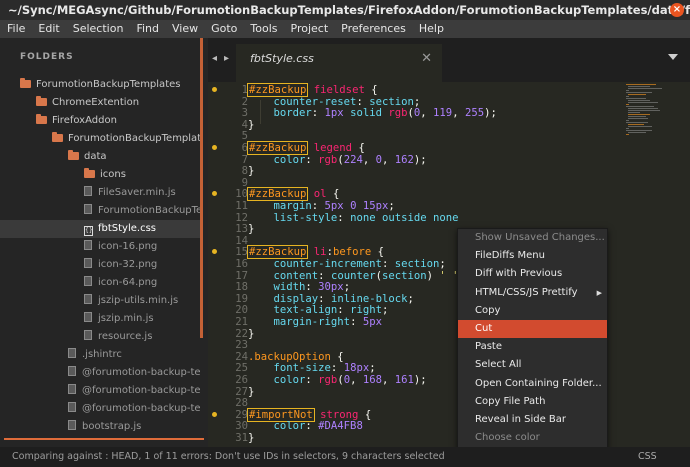 This screenshot has width=690, height=467. What do you see at coordinates (532, 420) in the screenshot?
I see `context-menu-item-reveal-in-side-bar: Reveal in Side Bar` at bounding box center [532, 420].